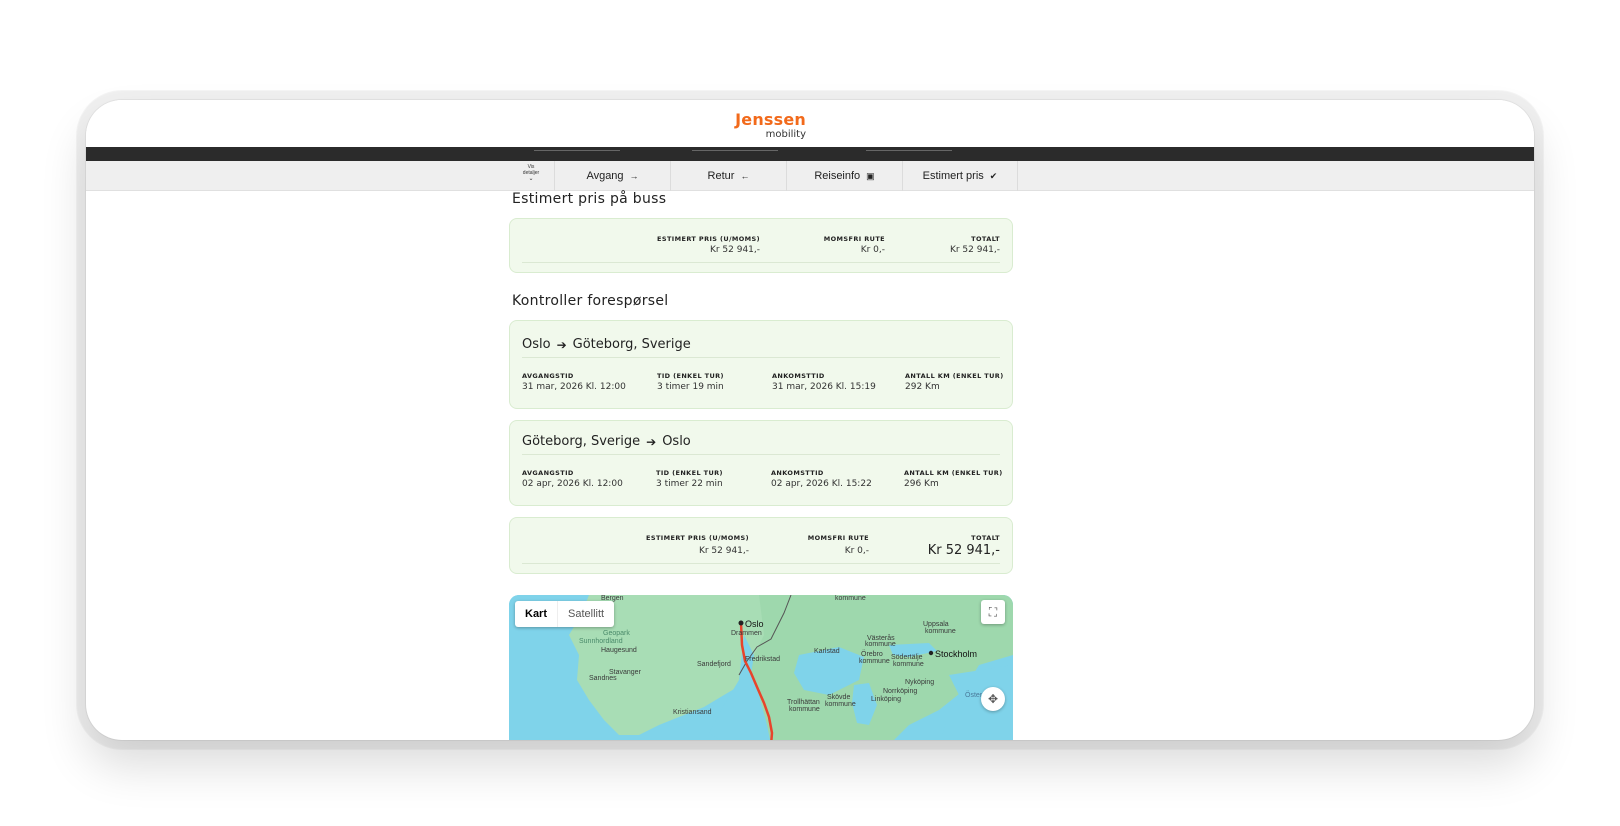  I want to click on tab-label: Avgang, so click(605, 176).